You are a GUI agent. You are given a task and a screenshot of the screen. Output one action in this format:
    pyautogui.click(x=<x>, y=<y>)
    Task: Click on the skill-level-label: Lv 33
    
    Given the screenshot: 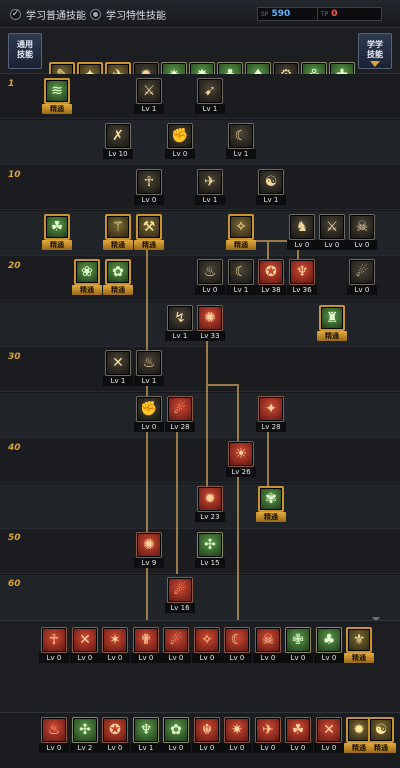 What is the action you would take?
    pyautogui.click(x=210, y=336)
    